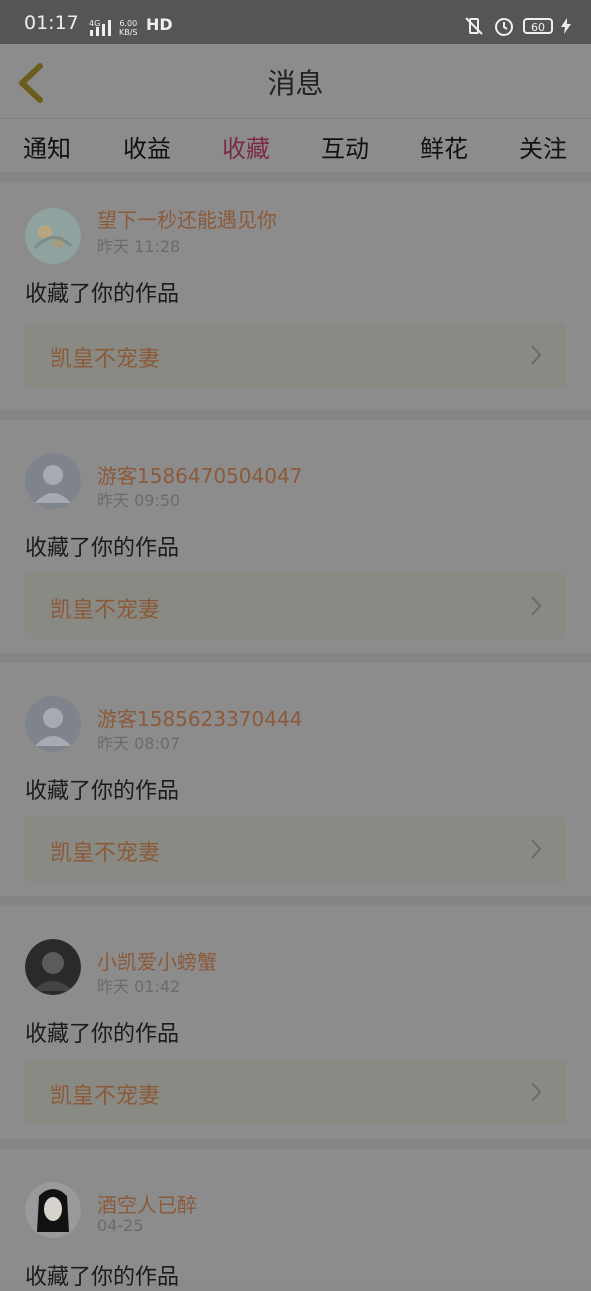 The width and height of the screenshot is (591, 1291). Describe the element at coordinates (159, 24) in the screenshot. I see `hd-indicator: HD` at that location.